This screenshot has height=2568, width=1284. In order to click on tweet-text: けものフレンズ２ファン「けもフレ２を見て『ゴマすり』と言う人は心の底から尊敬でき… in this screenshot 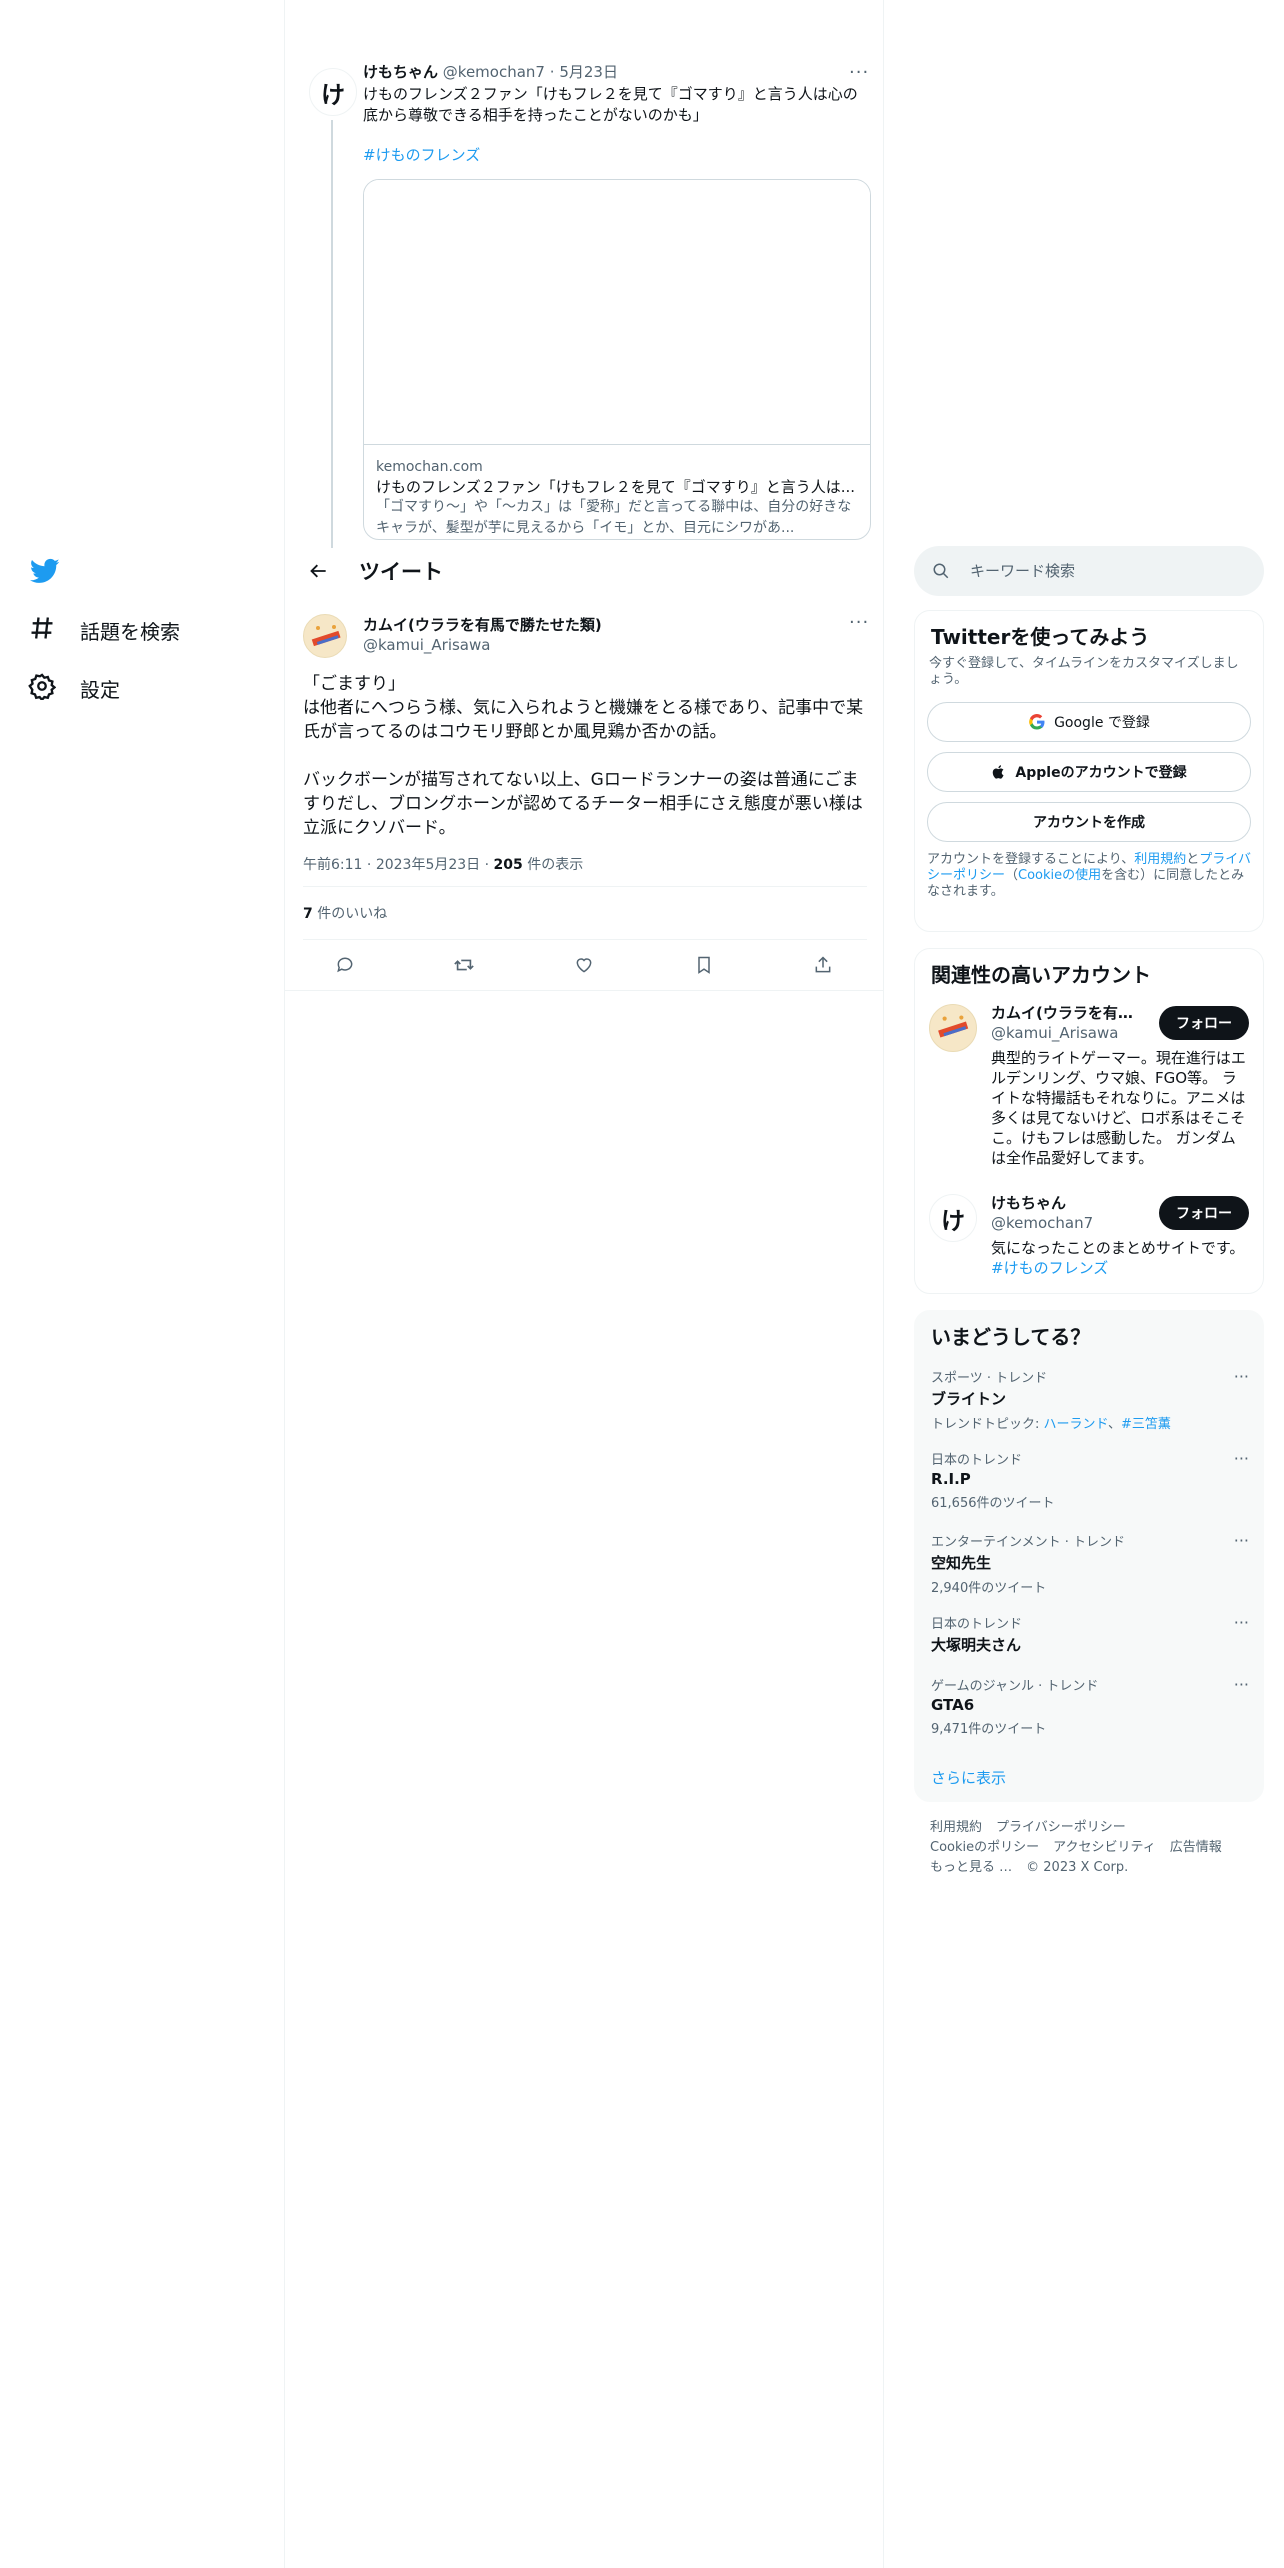, I will do `click(610, 104)`.